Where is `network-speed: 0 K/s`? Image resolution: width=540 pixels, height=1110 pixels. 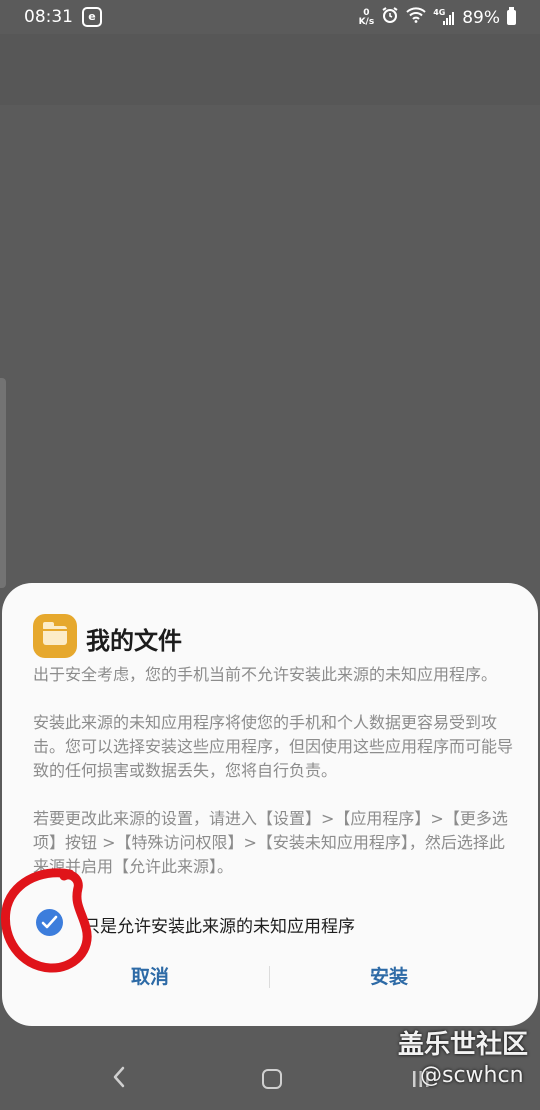 network-speed: 0 K/s is located at coordinates (366, 17).